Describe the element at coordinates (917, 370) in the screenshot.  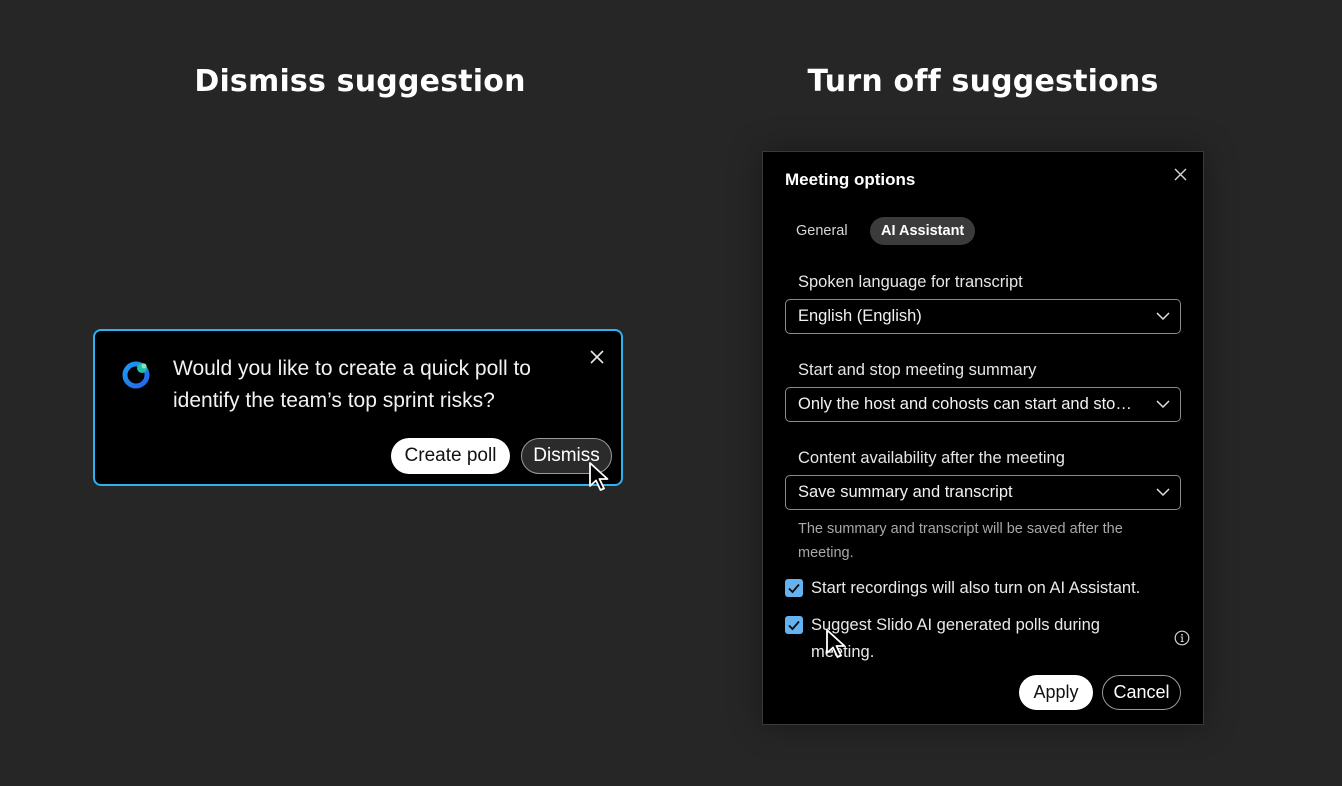
I see `meeting-summary-label: Start and stop meeting summary` at that location.